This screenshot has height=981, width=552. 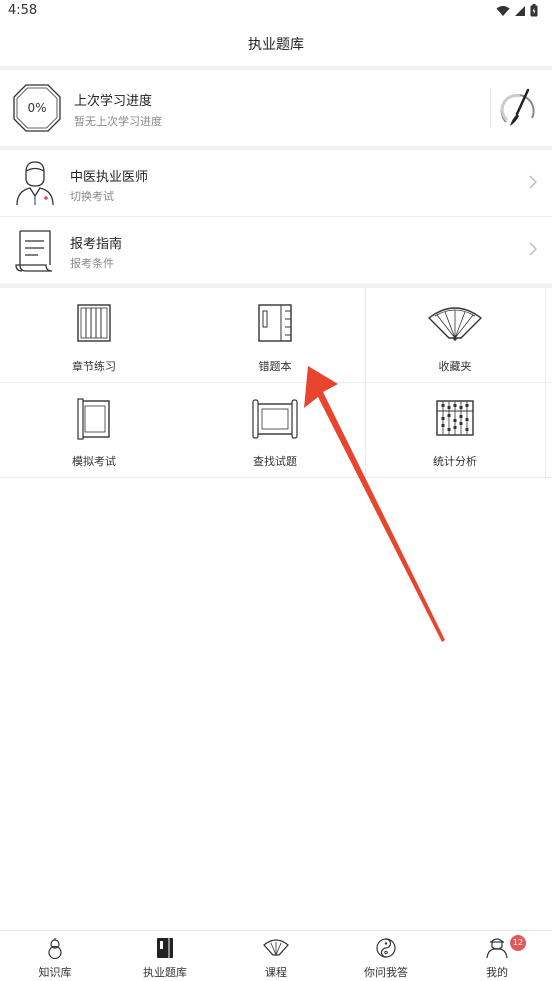 I want to click on tab-label: 你问我答, so click(x=386, y=972).